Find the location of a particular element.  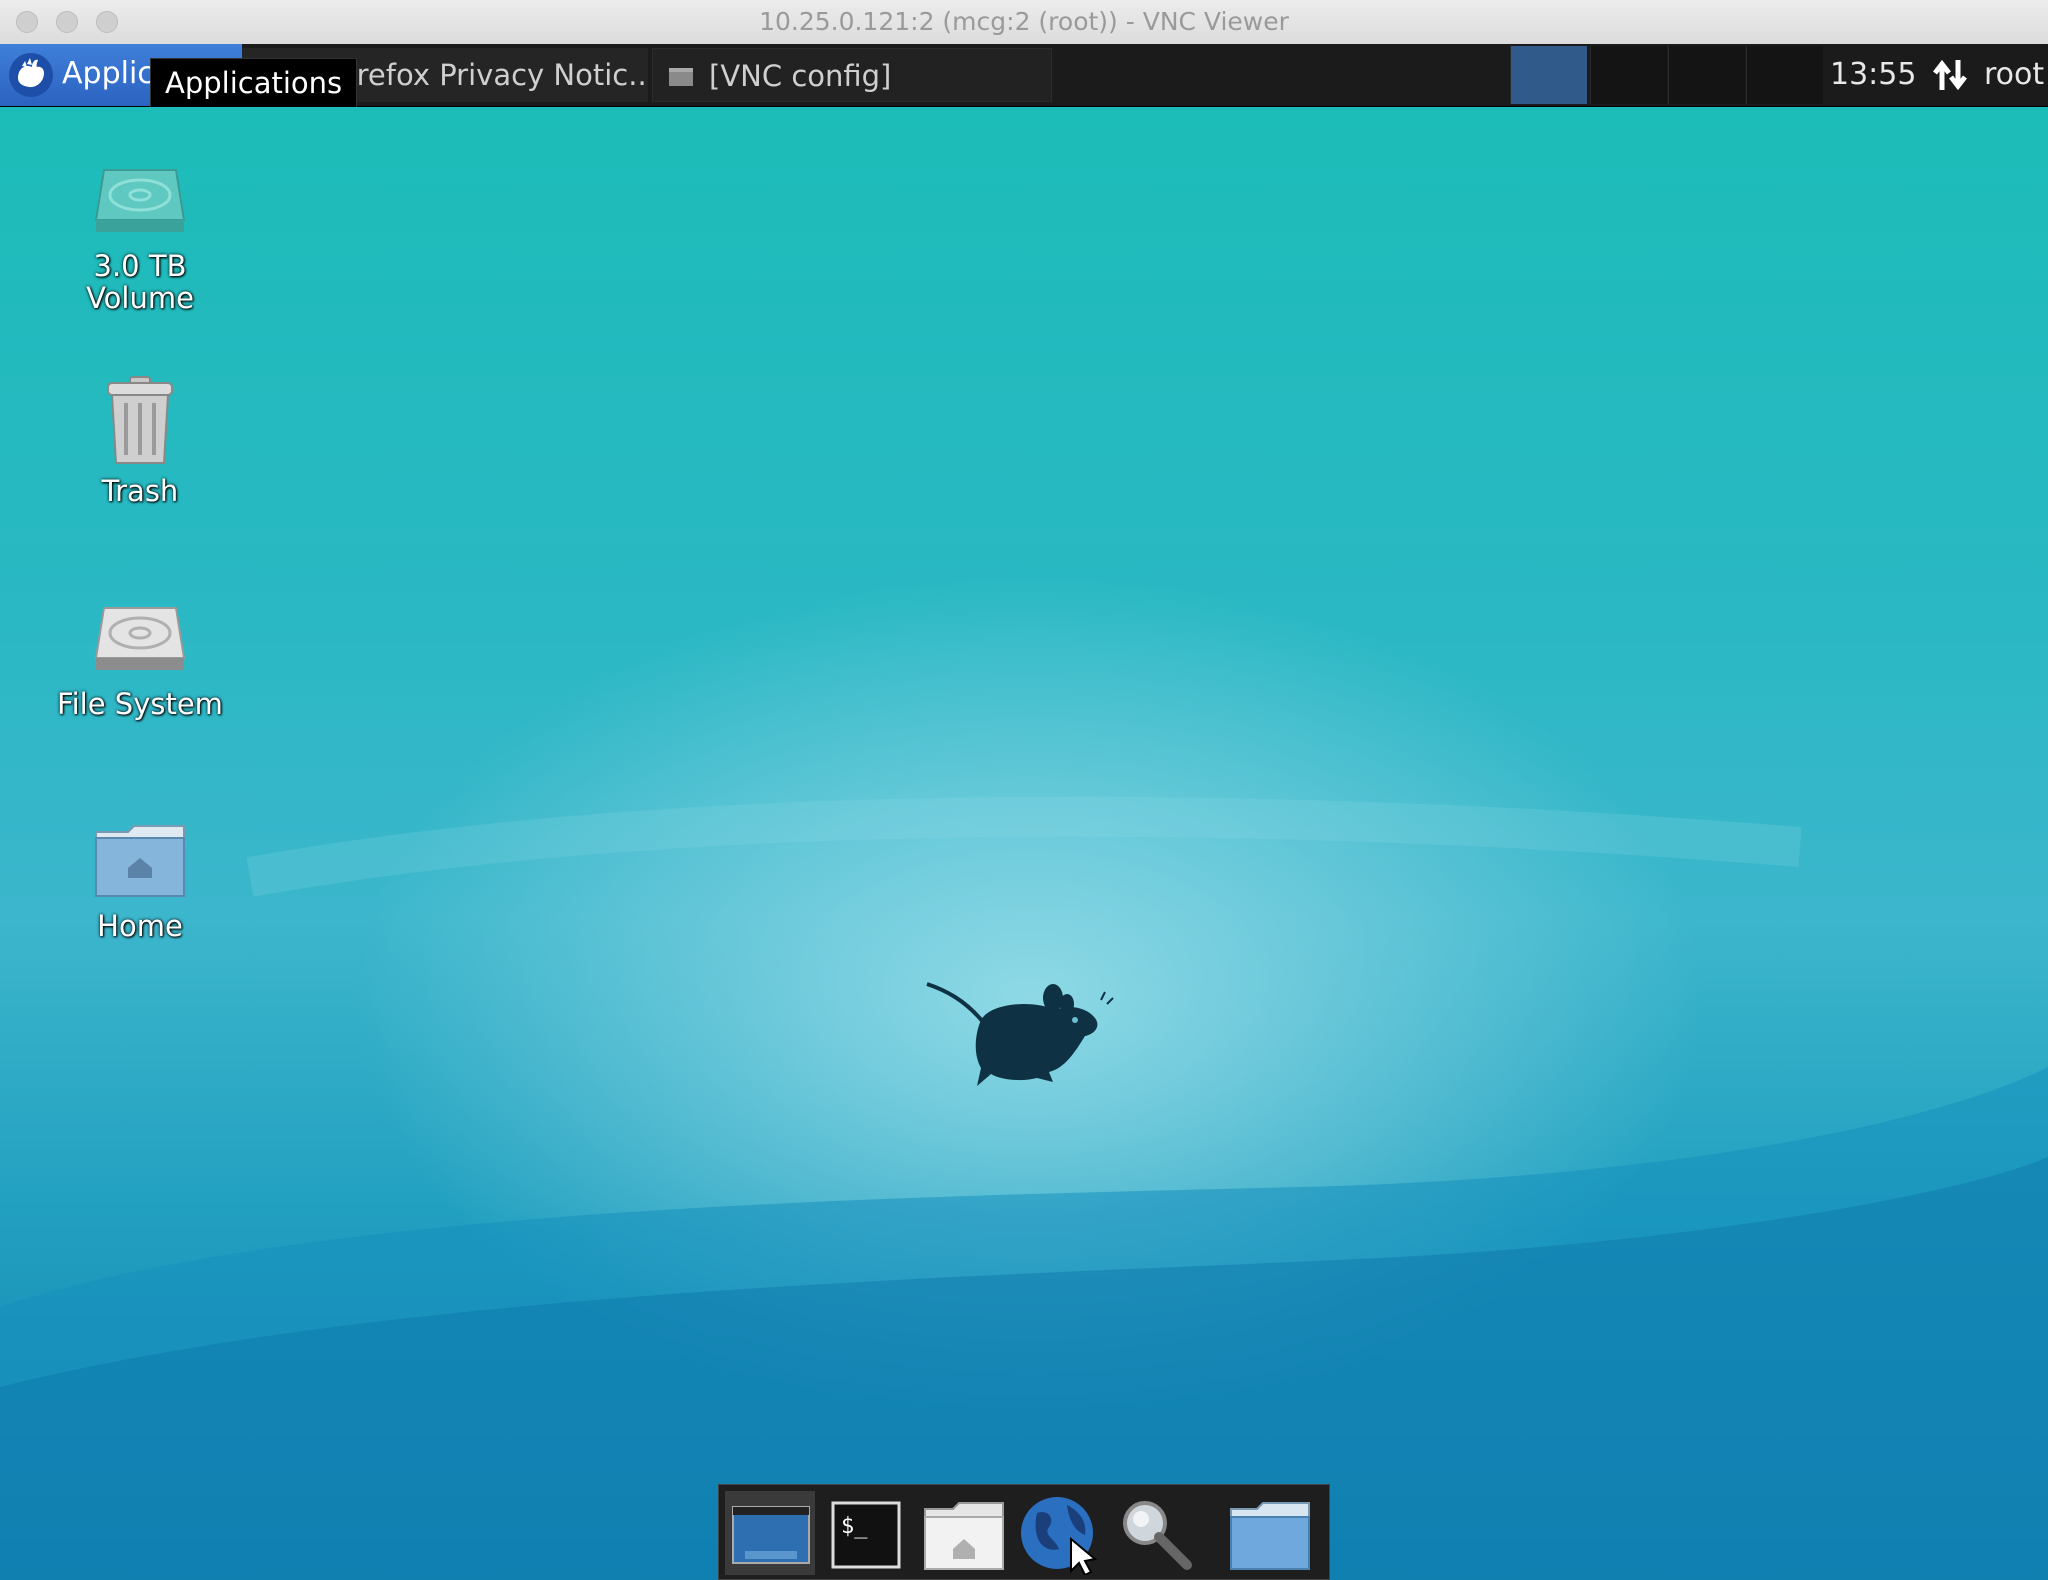

network-transfer-icon is located at coordinates (1950, 75).